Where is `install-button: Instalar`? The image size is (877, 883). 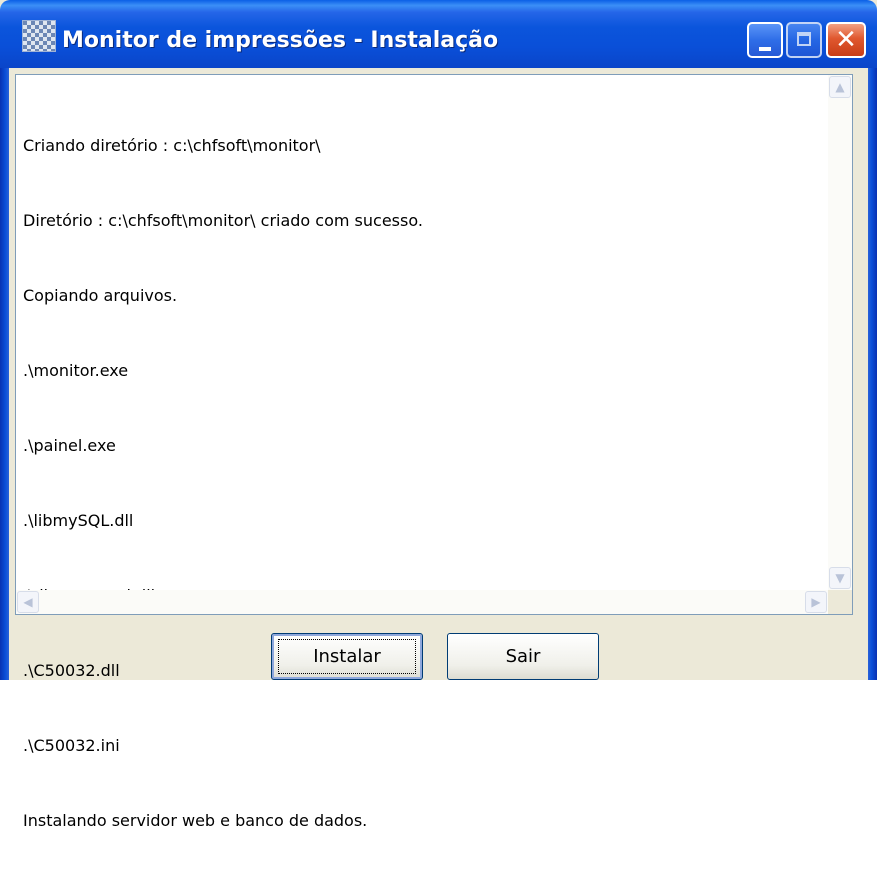 install-button: Instalar is located at coordinates (347, 656).